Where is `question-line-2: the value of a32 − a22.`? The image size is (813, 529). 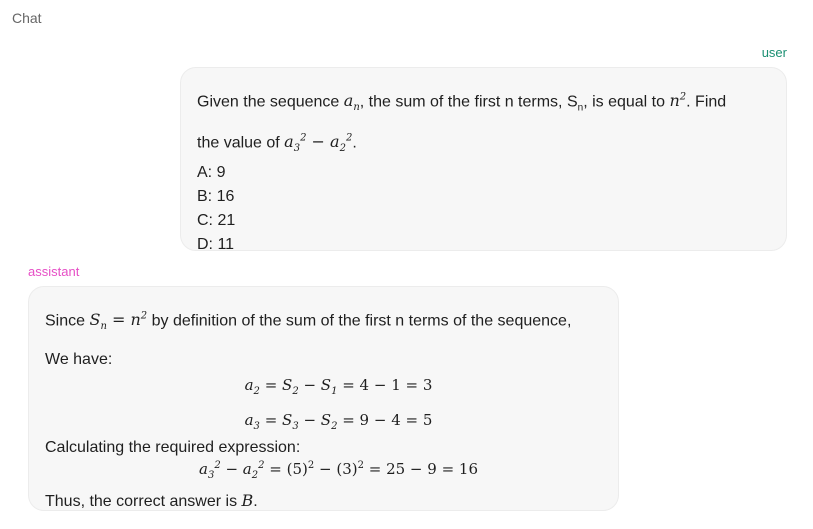
question-line-2: the value of a32 − a22. is located at coordinates (483, 144).